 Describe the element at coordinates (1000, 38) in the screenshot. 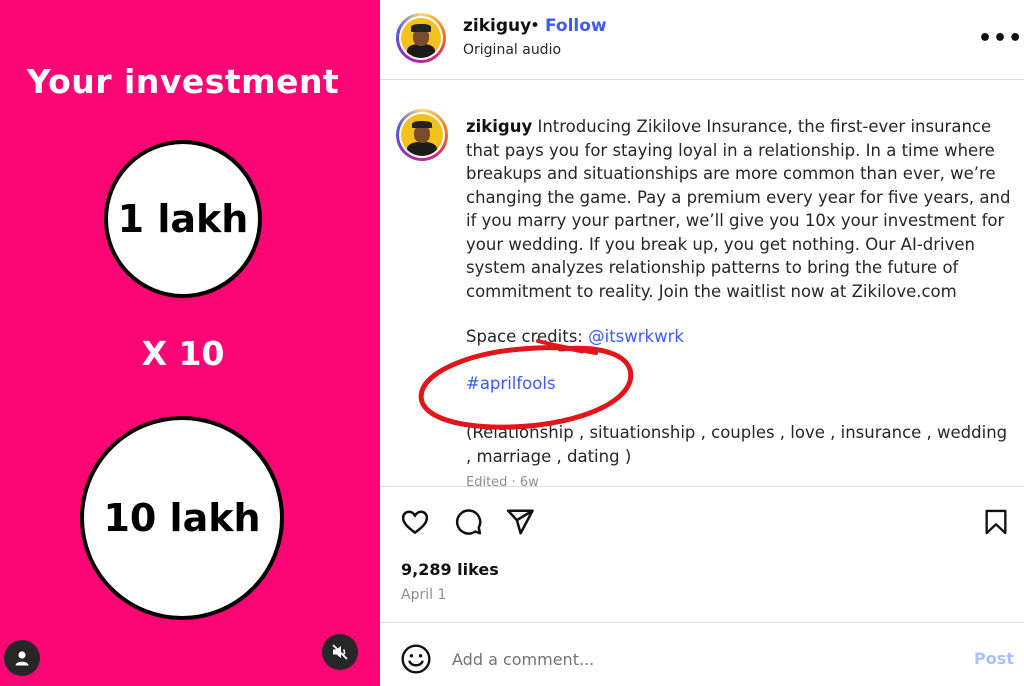

I see `more-options-icon: •••` at that location.